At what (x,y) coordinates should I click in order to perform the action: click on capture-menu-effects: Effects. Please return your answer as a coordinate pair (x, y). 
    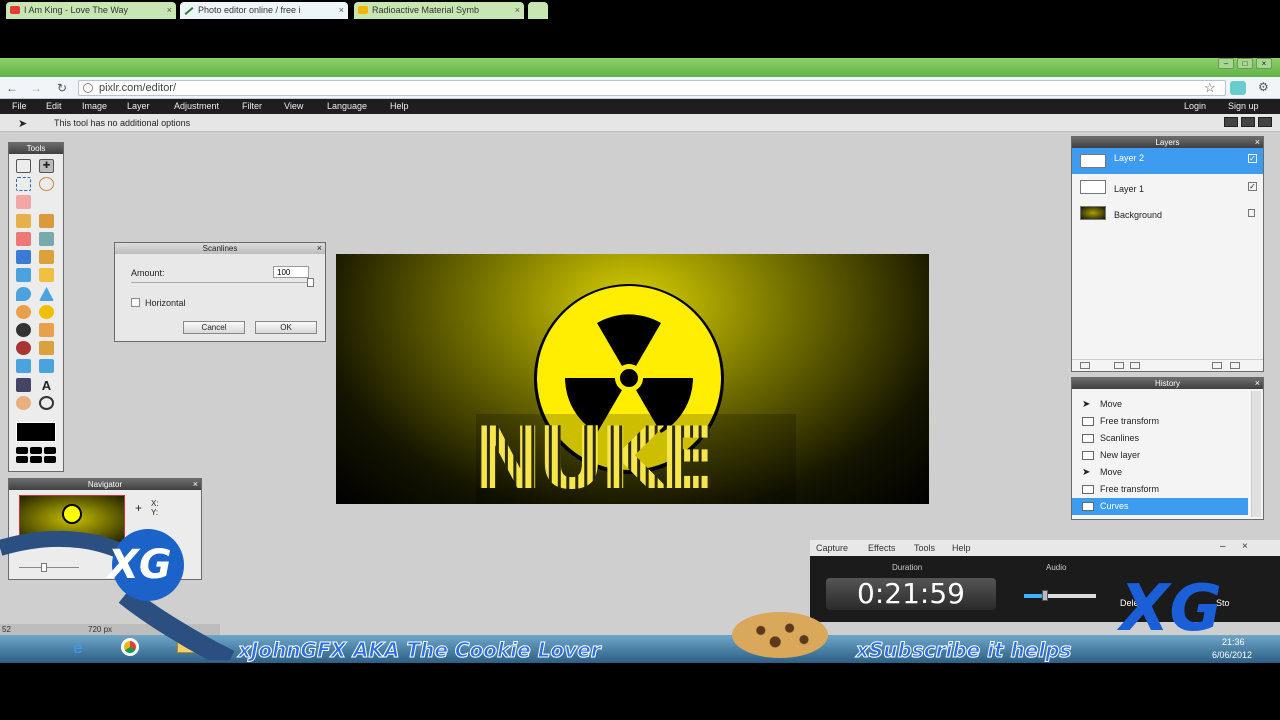
    Looking at the image, I should click on (881, 548).